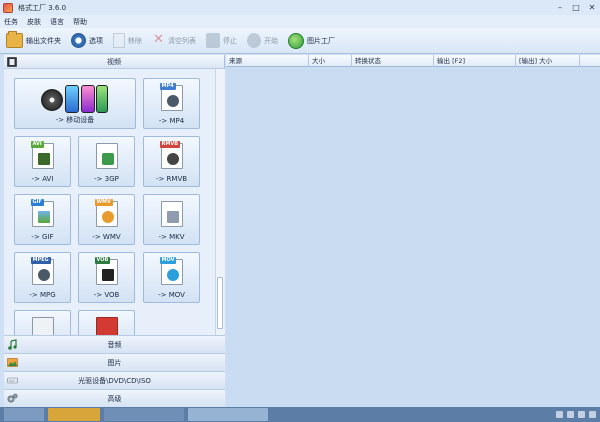 The height and width of the screenshot is (422, 600). Describe the element at coordinates (330, 61) in the screenshot. I see `column-size: 大小` at that location.